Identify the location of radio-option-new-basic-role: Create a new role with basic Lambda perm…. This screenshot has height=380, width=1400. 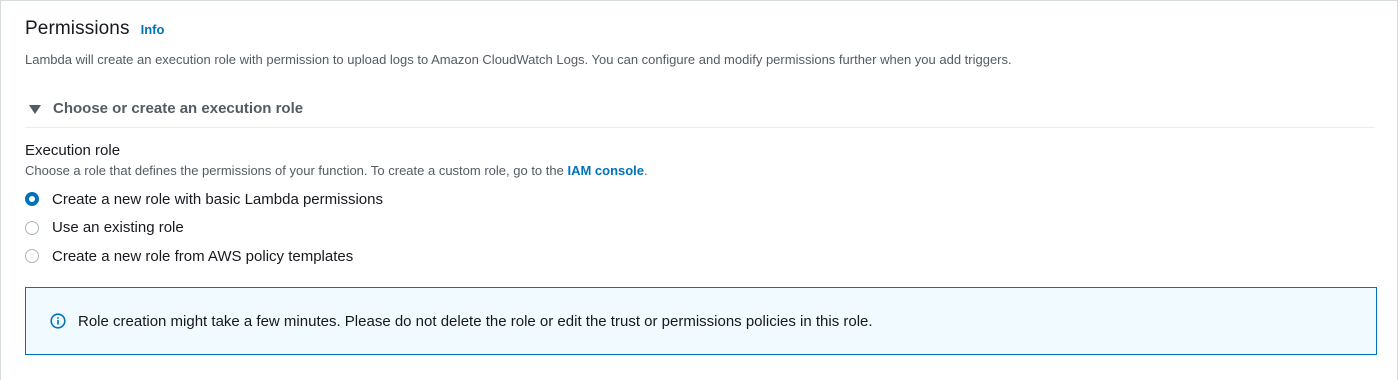
(204, 199).